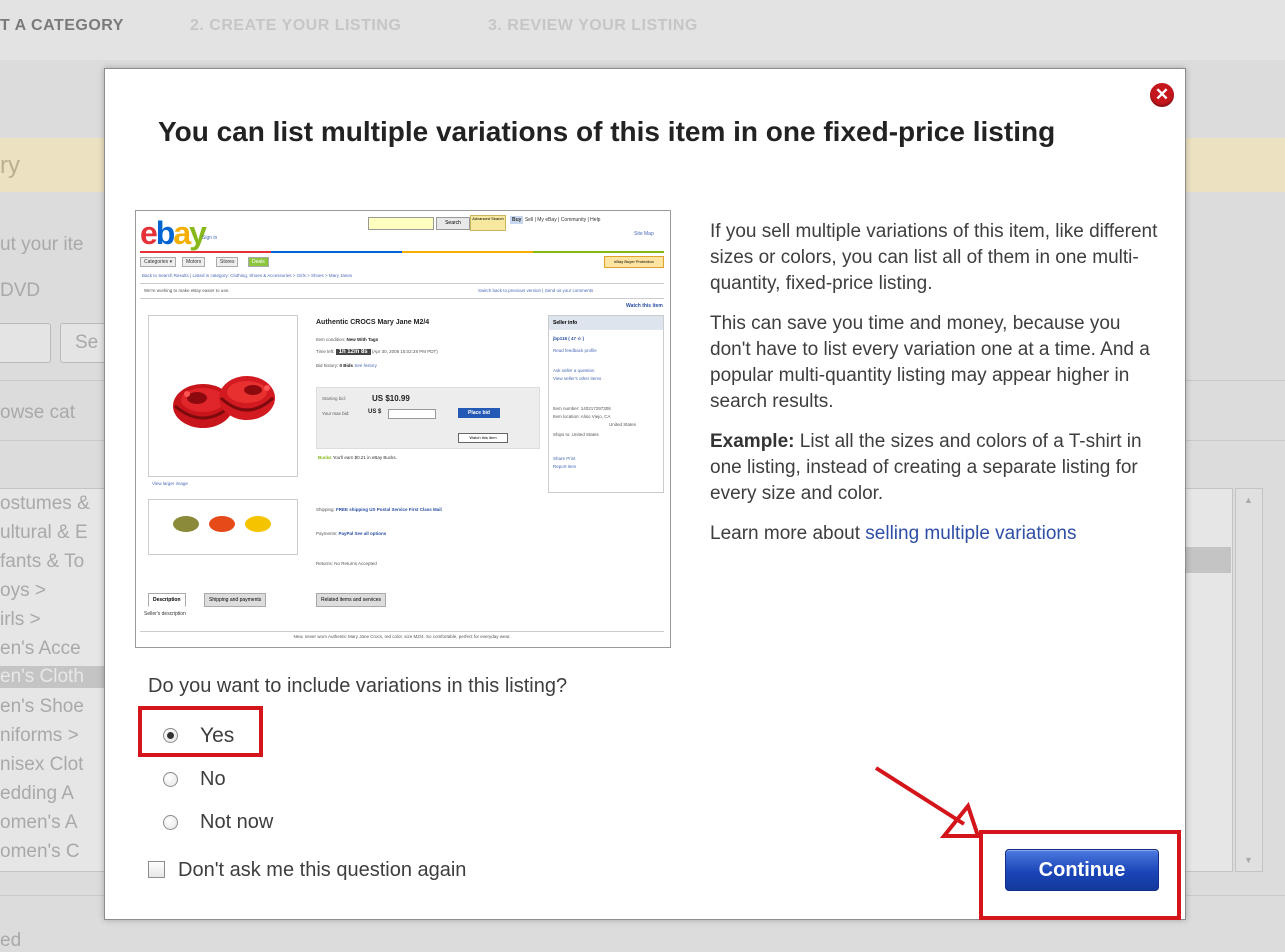 The width and height of the screenshot is (1285, 952). I want to click on scroll-up-icon: ▲, so click(1248, 500).